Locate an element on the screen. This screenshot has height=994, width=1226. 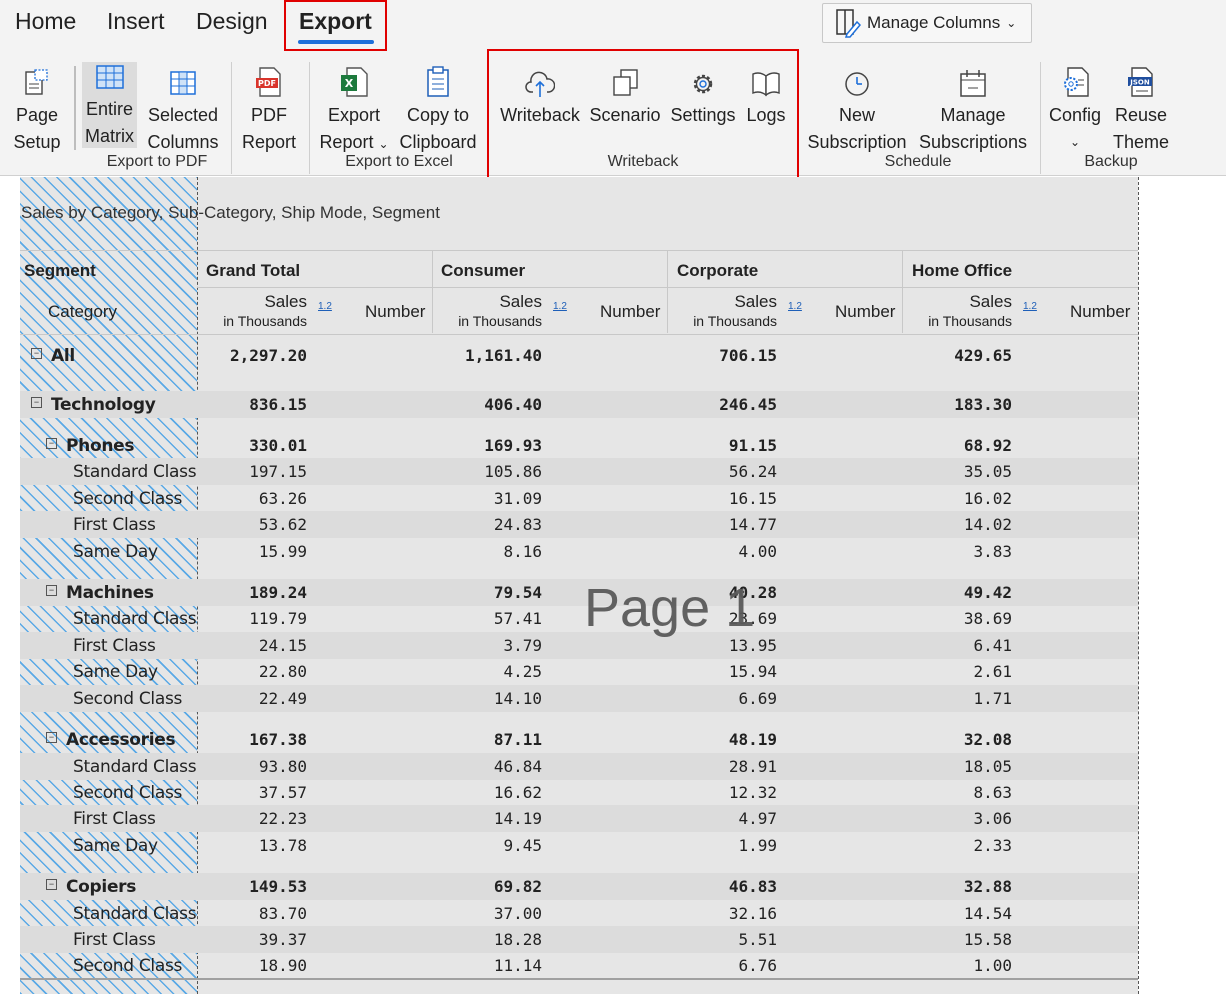
sales-value-cell: 57.41 is located at coordinates (487, 618).